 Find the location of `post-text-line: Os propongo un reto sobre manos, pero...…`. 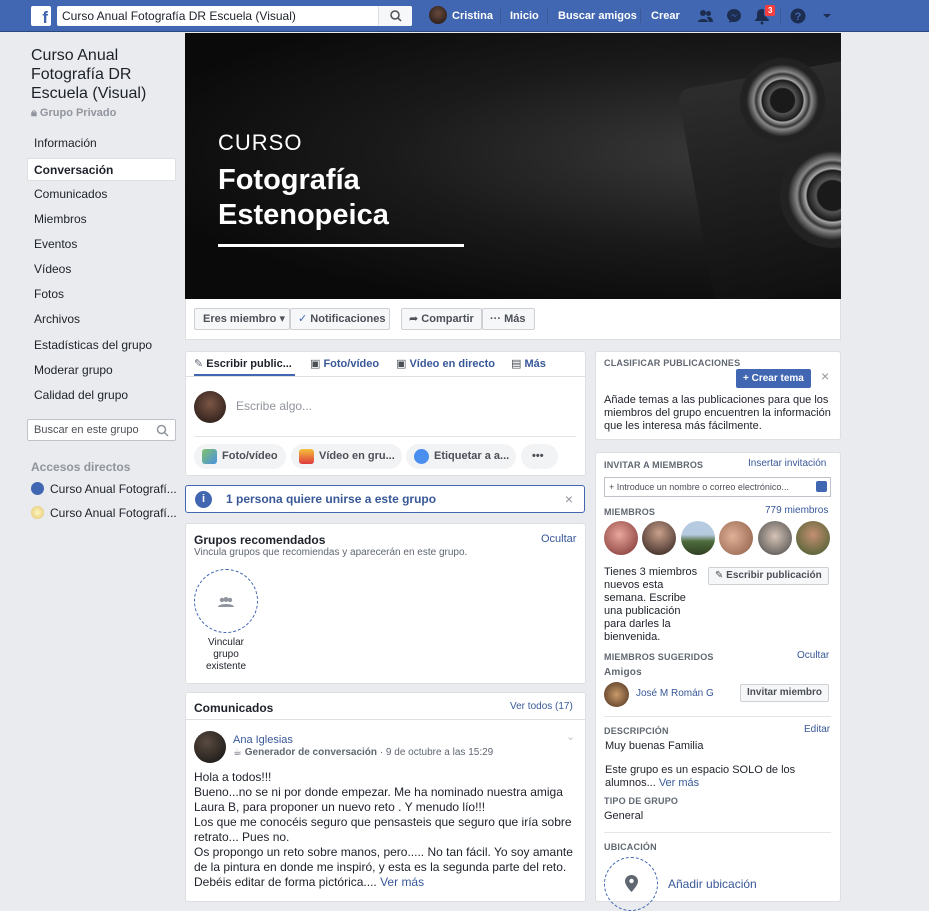

post-text-line: Os propongo un reto sobre manos, pero...… is located at coordinates (383, 852).